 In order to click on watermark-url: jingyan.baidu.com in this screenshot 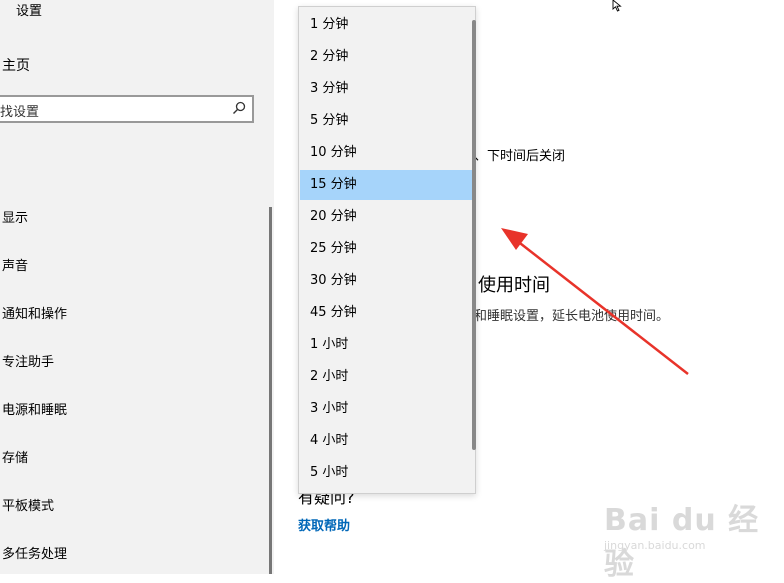, I will do `click(655, 545)`.